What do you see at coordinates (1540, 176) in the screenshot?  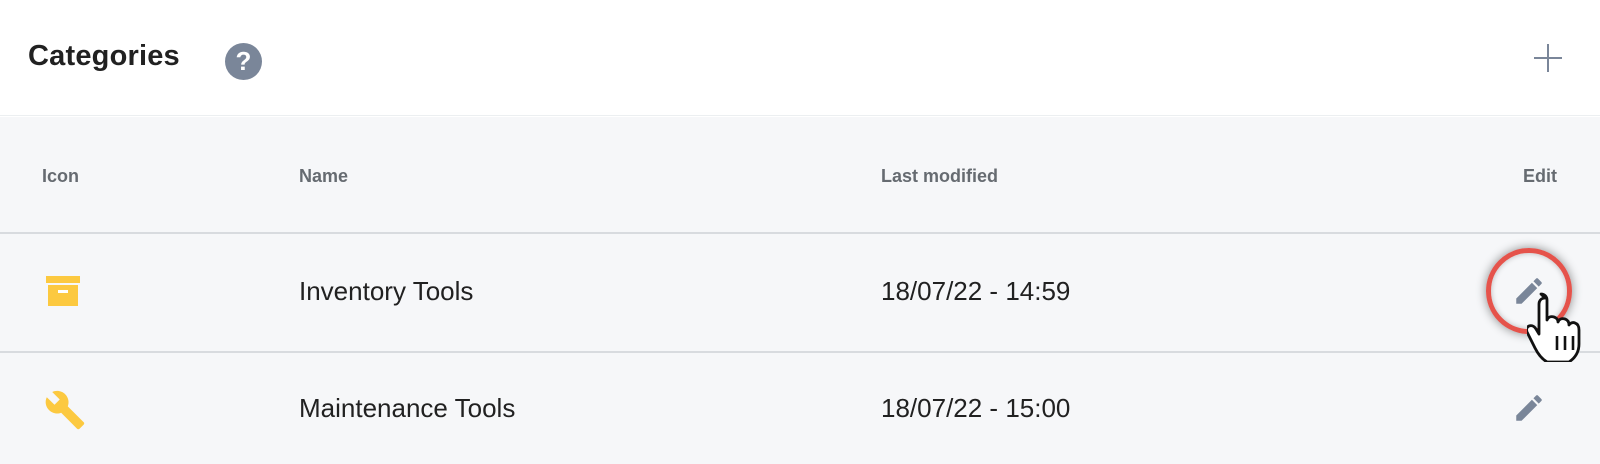 I see `column-header-edit: Edit` at bounding box center [1540, 176].